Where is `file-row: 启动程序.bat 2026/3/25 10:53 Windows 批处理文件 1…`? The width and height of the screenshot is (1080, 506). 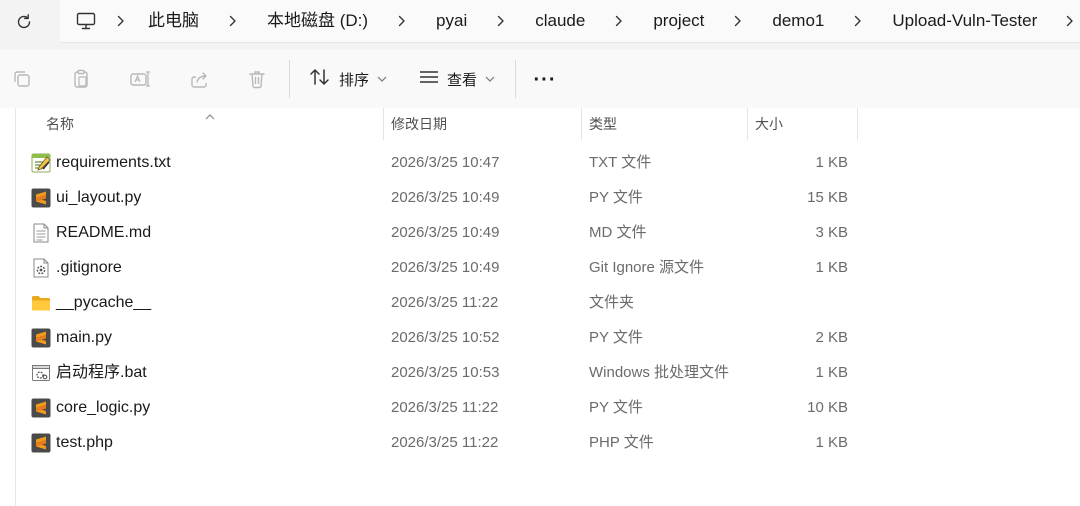 file-row: 启动程序.bat 2026/3/25 10:53 Windows 批处理文件 1… is located at coordinates (446, 372).